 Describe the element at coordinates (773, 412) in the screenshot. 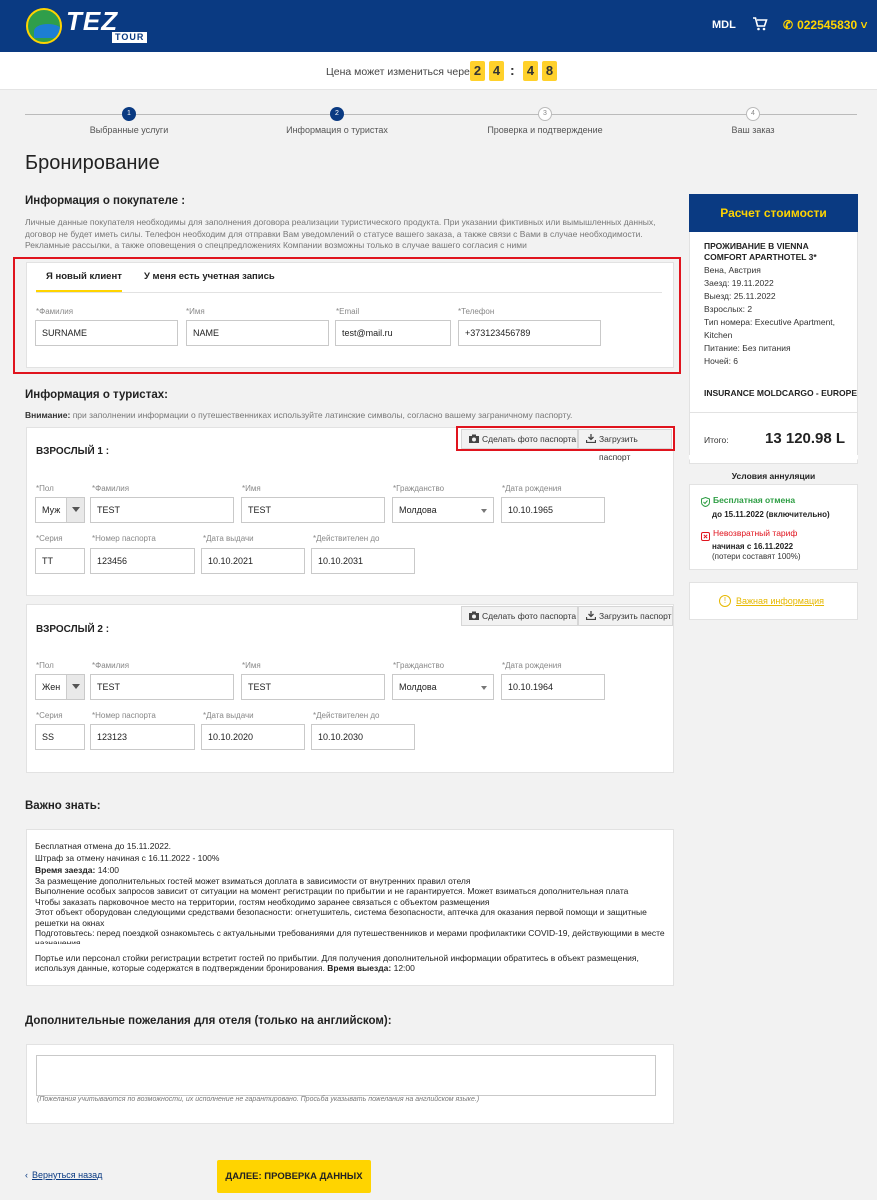

I see `divider` at that location.